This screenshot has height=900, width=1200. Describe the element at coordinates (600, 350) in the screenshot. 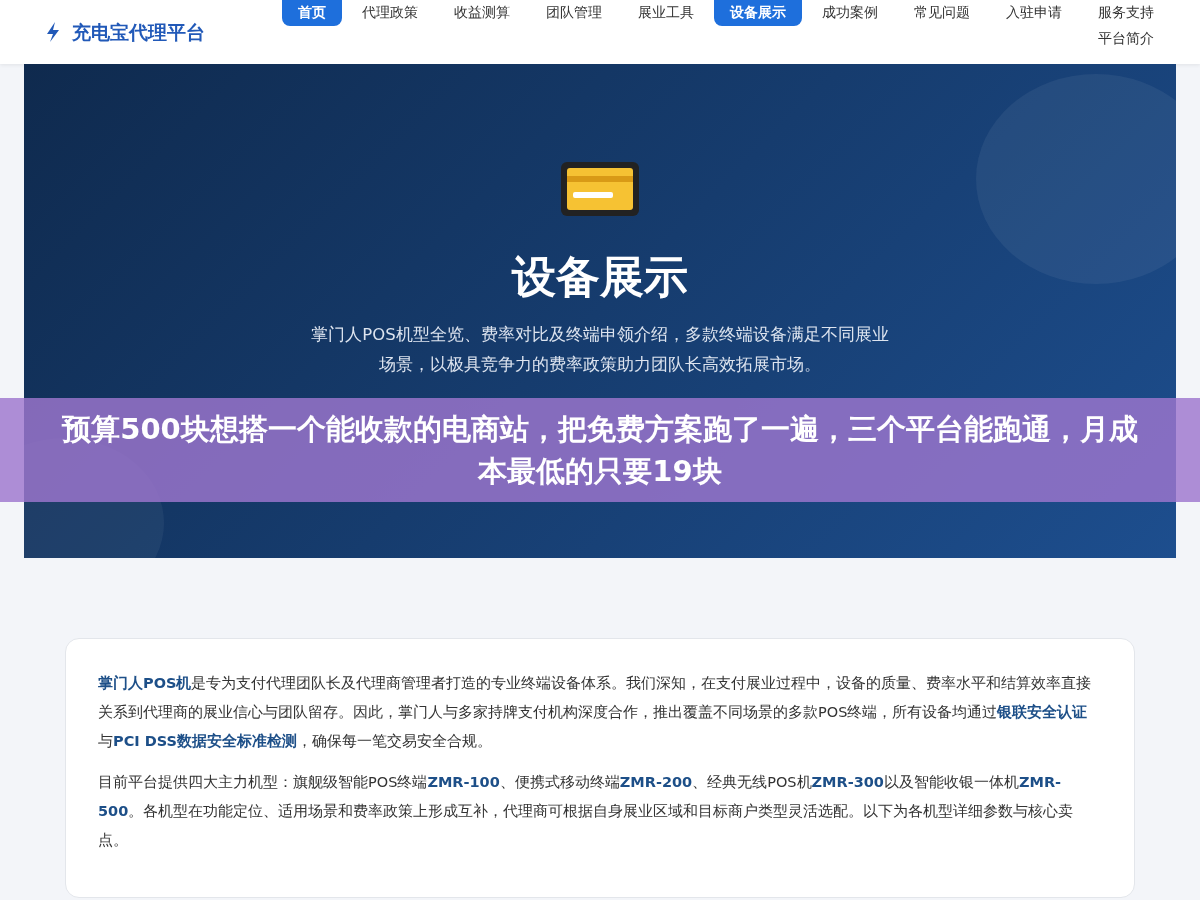

I see `hero-subtitle: 掌门人POS机型全览、费率对比及终端申领介绍，多款终端设备满足不同展业场景，以极具竞争力的费率政策助力团队长高效拓展市场。` at that location.